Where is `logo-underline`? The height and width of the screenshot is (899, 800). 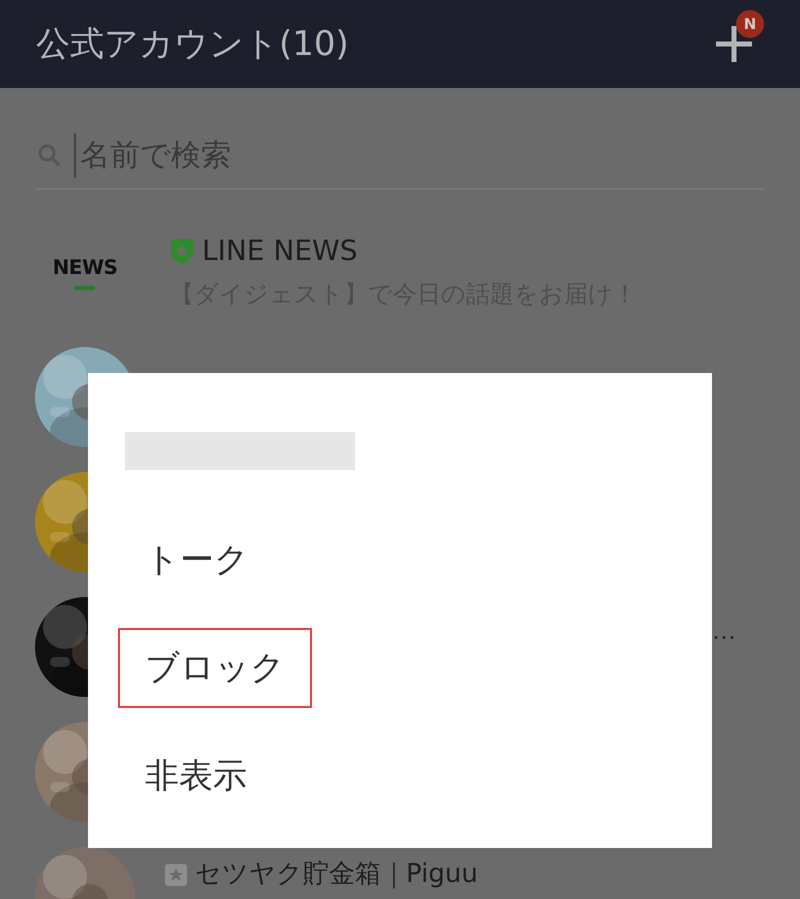
logo-underline is located at coordinates (85, 288).